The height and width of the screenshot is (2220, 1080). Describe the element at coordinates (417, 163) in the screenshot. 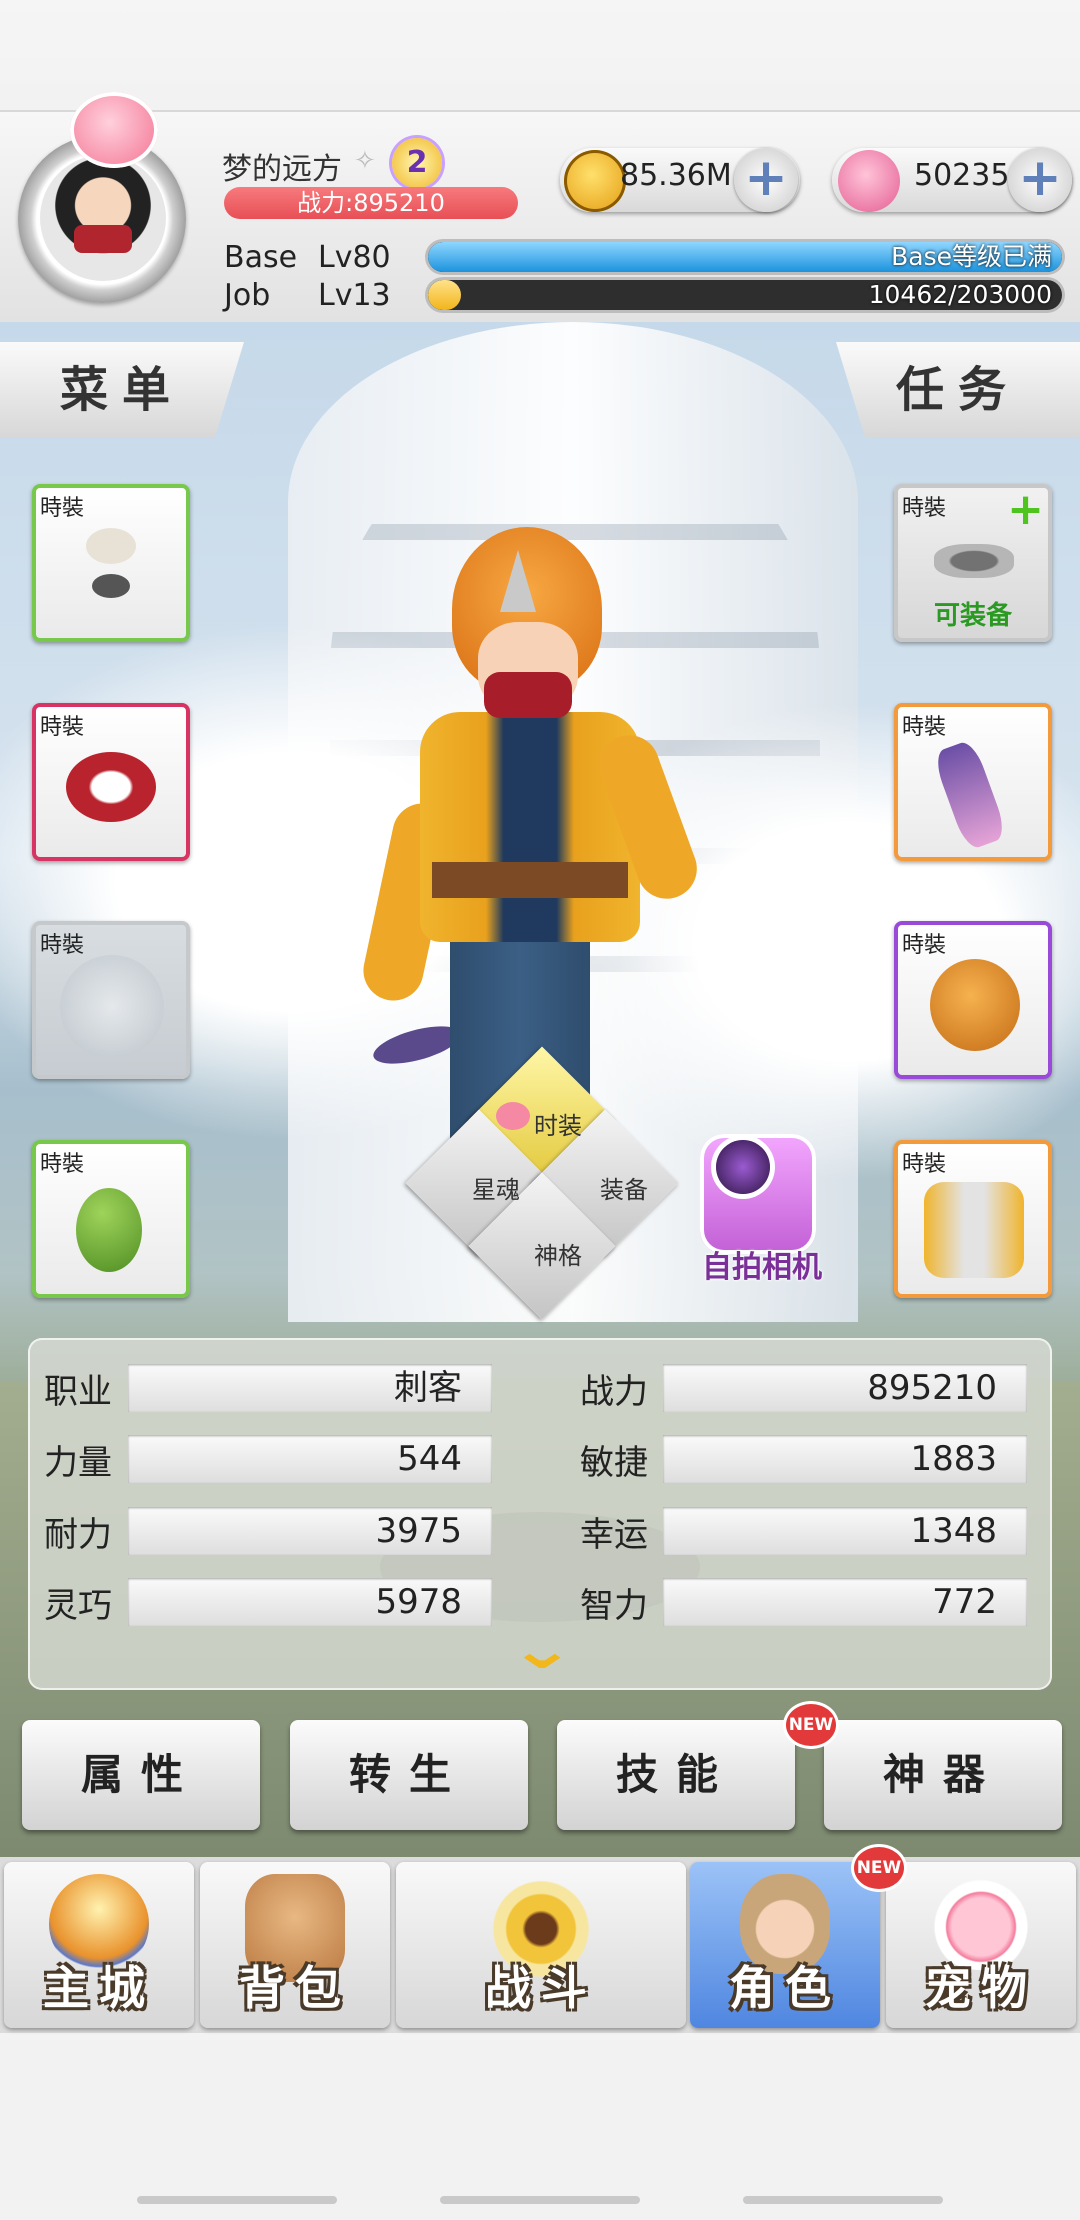

I see `vip-badge: 2` at that location.